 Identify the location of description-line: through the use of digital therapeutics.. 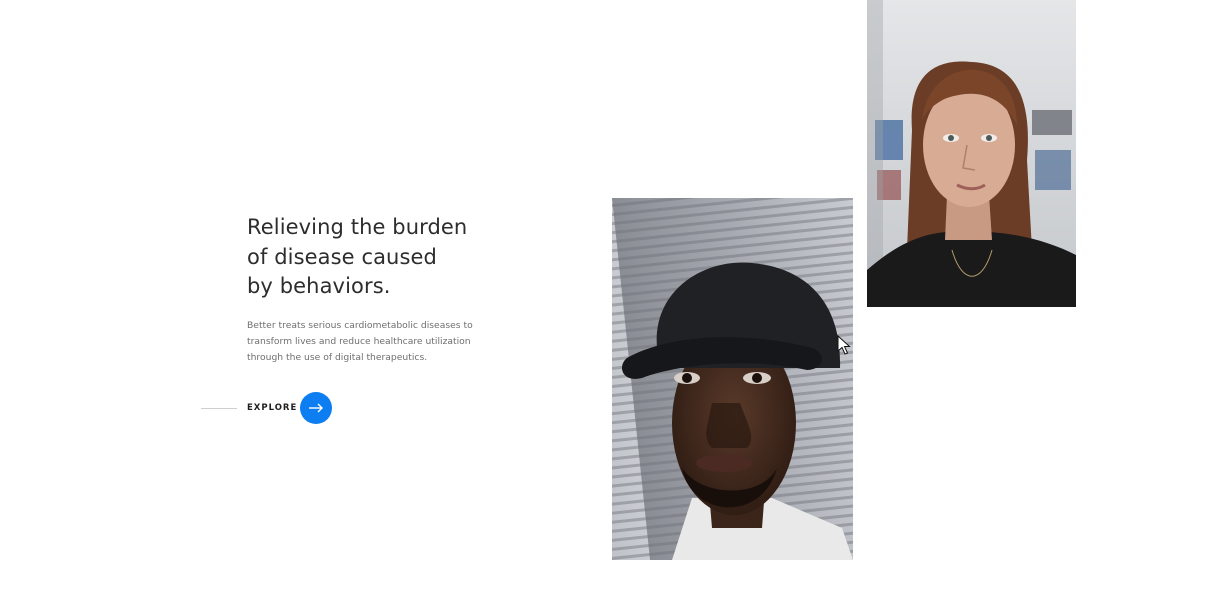
(337, 357).